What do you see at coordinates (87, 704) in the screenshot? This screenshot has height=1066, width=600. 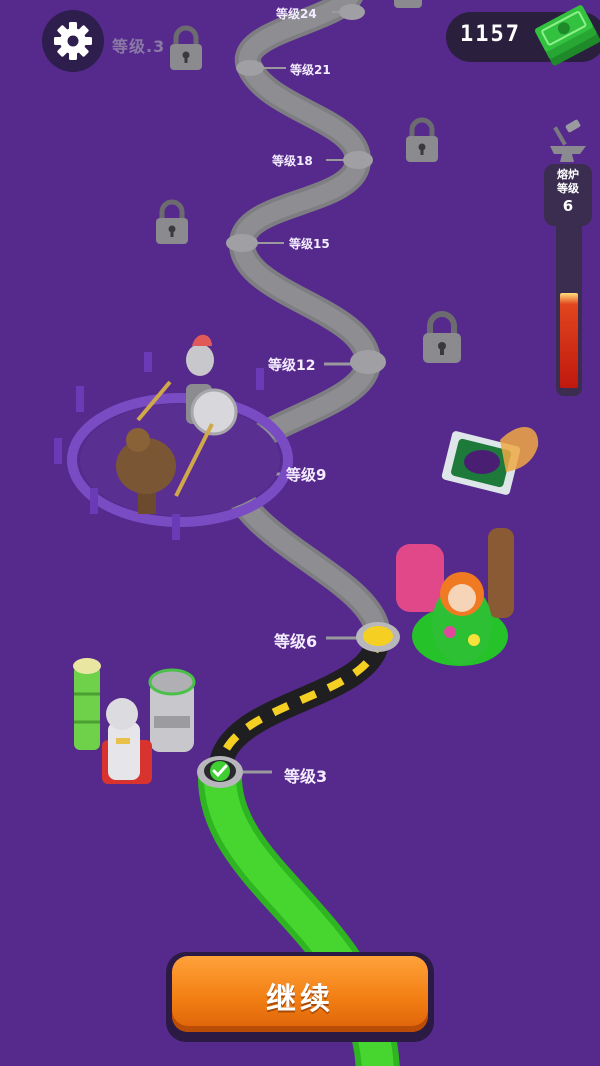 I see `bamboo-decoration` at bounding box center [87, 704].